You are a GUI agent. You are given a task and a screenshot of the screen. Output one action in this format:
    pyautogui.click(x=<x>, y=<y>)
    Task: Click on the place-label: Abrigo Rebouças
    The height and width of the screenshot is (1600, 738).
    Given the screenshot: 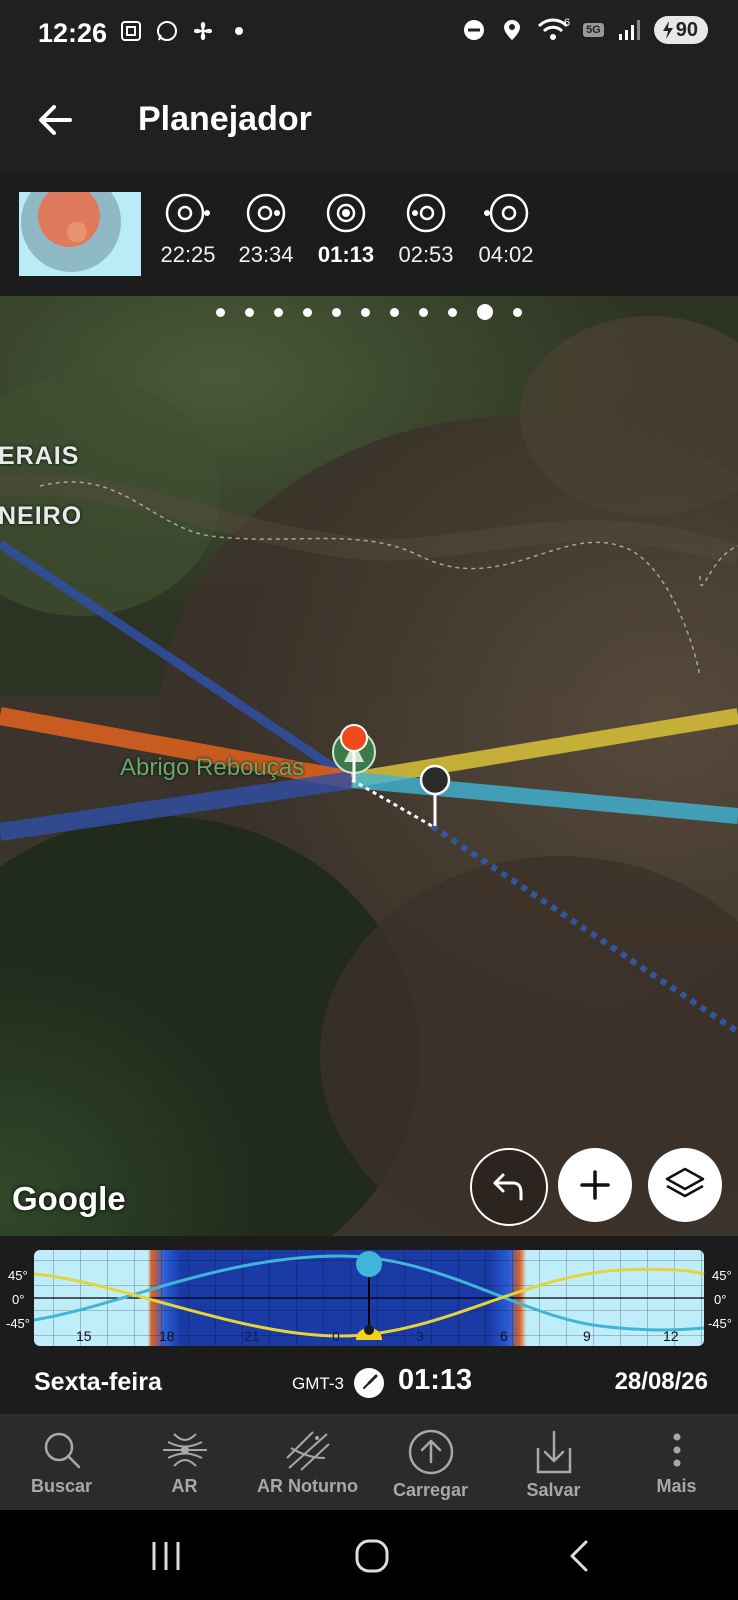 What is the action you would take?
    pyautogui.click(x=212, y=767)
    